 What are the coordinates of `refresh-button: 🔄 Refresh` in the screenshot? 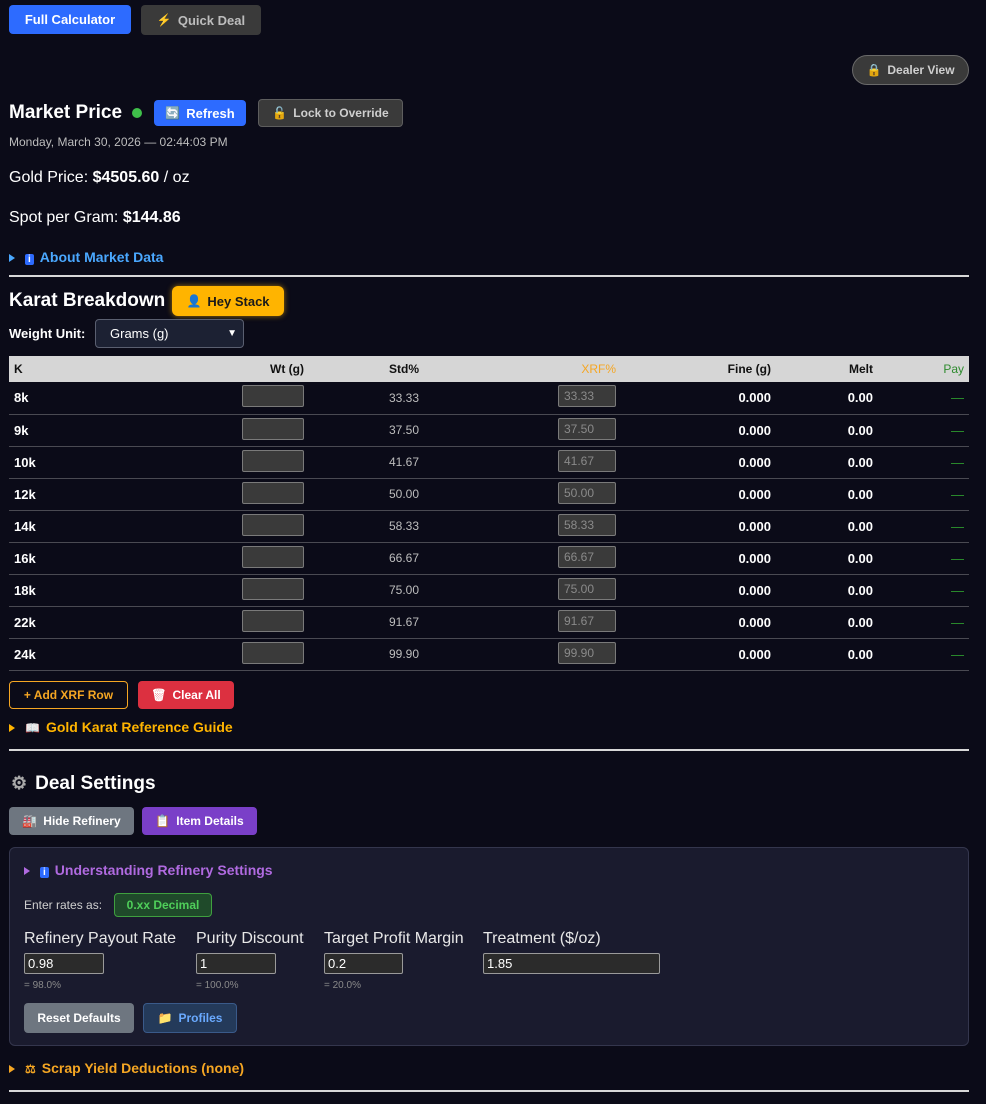 It's located at (200, 113).